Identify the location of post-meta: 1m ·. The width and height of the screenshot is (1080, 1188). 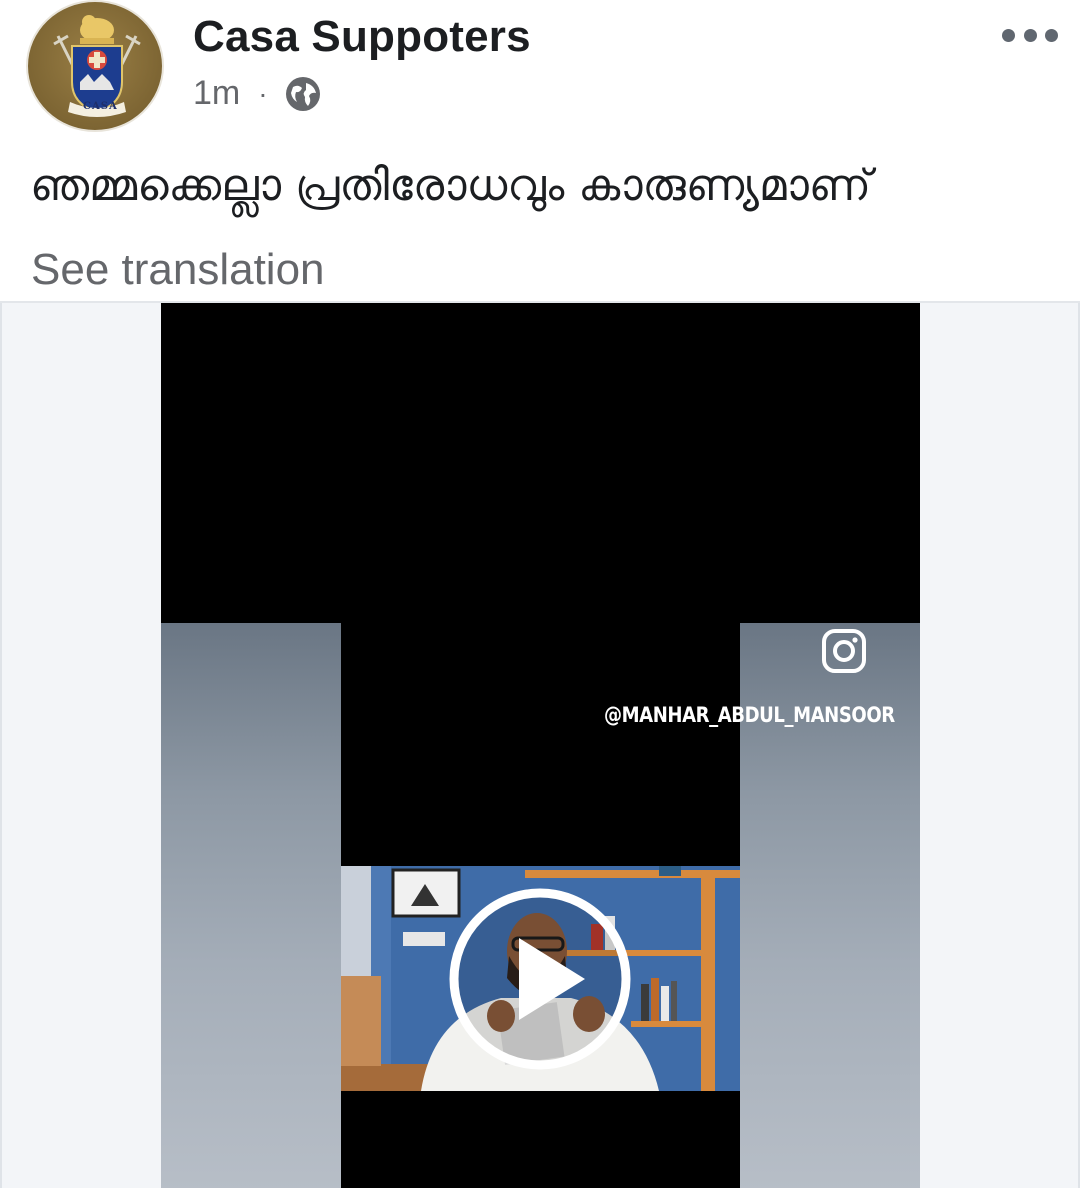
(257, 93).